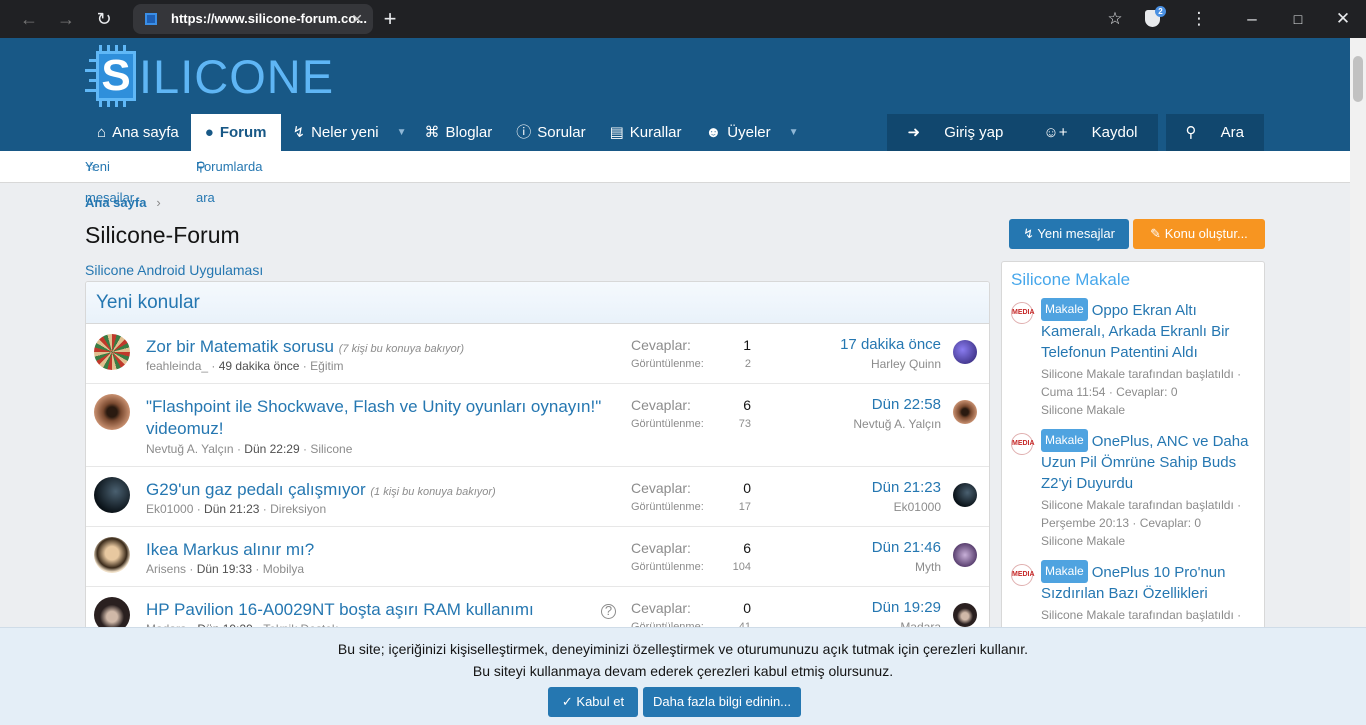 The width and height of the screenshot is (1366, 725). I want to click on thread-title-text: Zor bir Matematik sorusu, so click(240, 346).